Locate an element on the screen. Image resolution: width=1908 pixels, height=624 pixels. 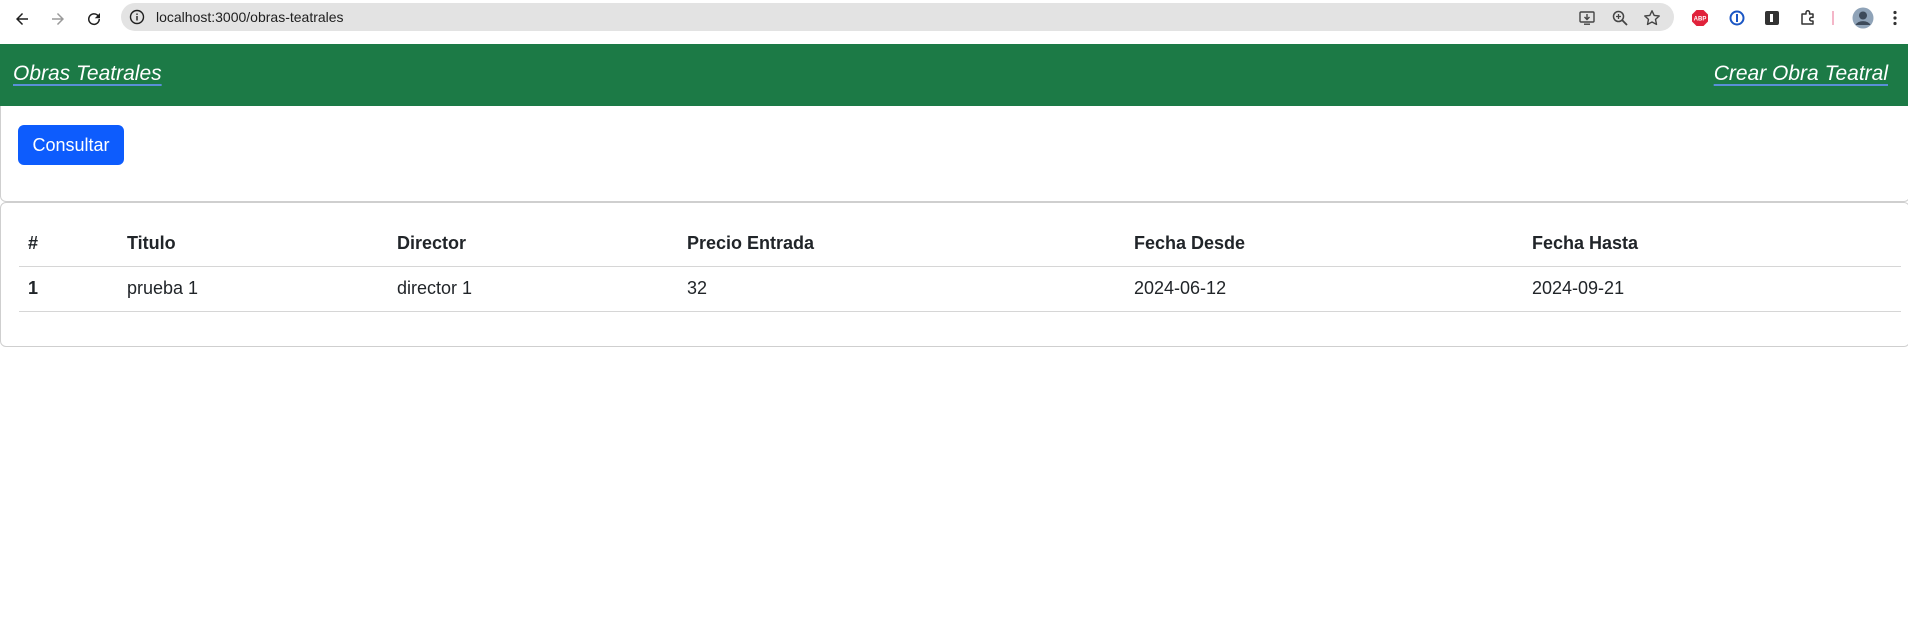
adblock-icon: ABP is located at coordinates (1700, 18).